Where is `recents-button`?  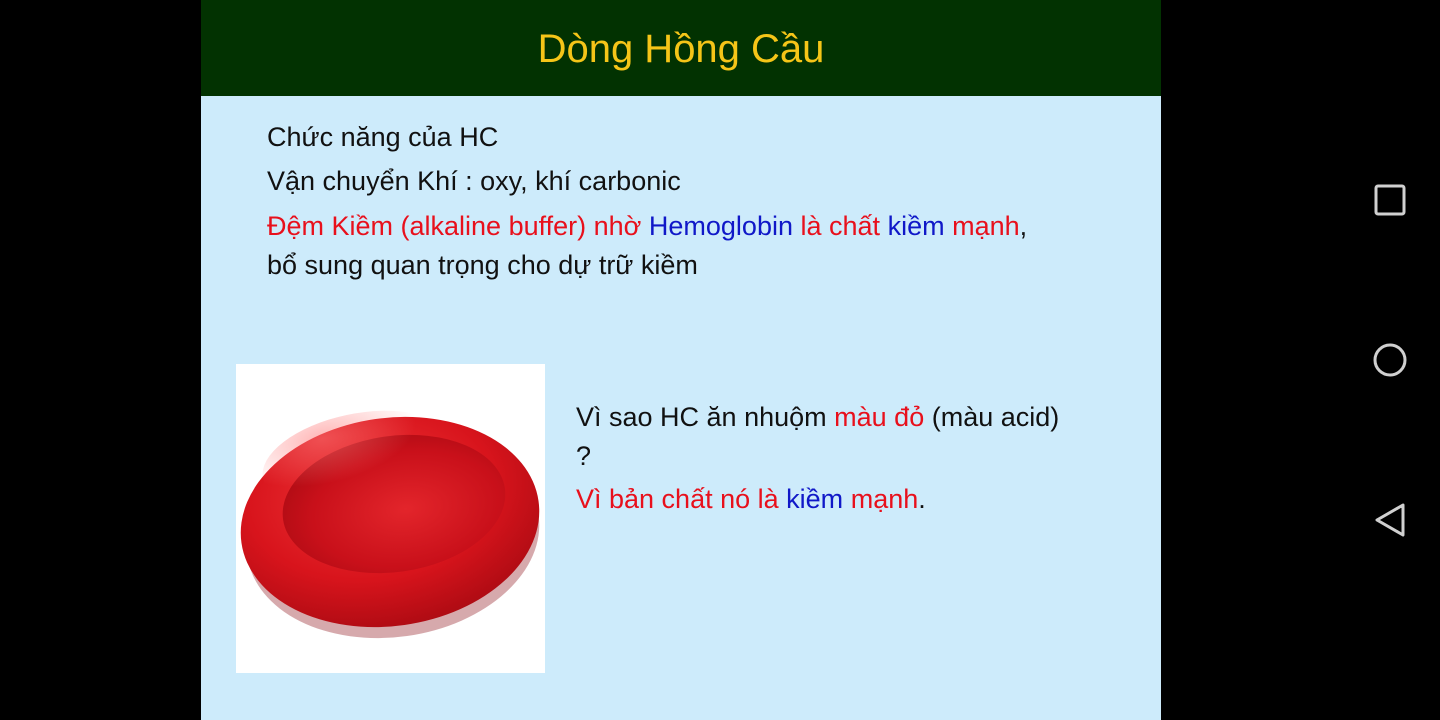 recents-button is located at coordinates (1390, 200).